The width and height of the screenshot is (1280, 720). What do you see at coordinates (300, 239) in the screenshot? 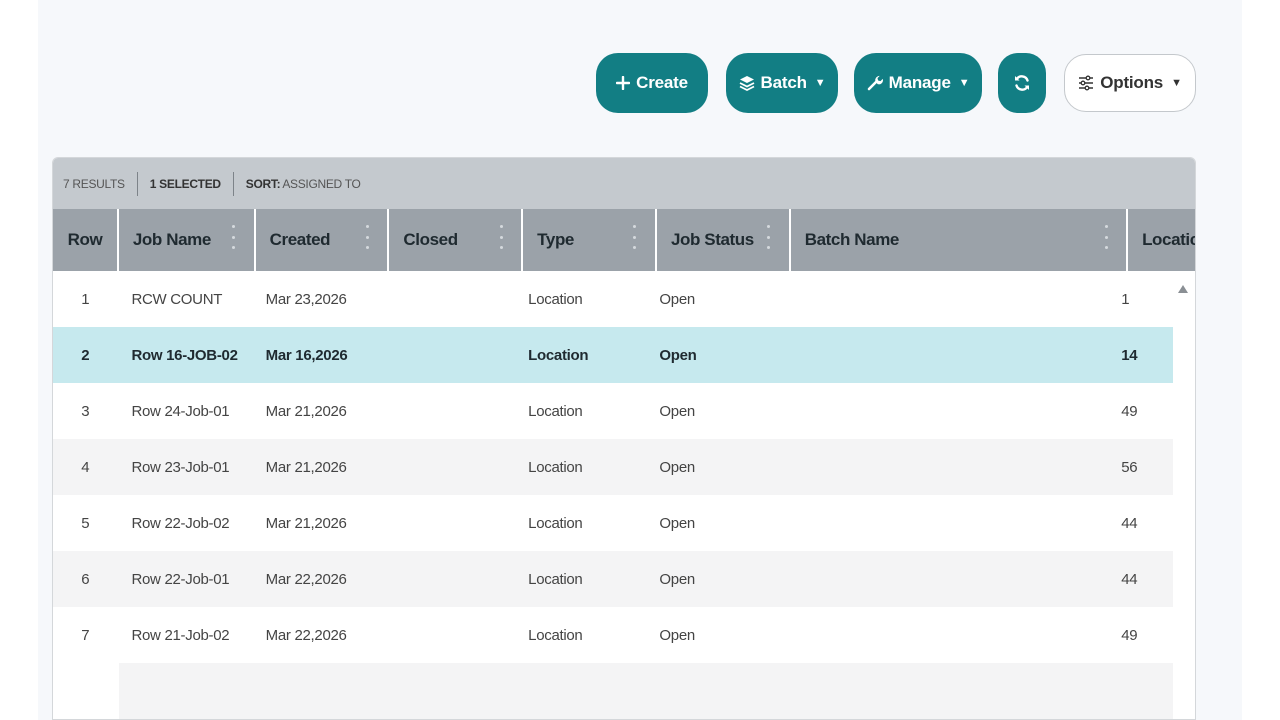
I see `column-header-label: Created` at bounding box center [300, 239].